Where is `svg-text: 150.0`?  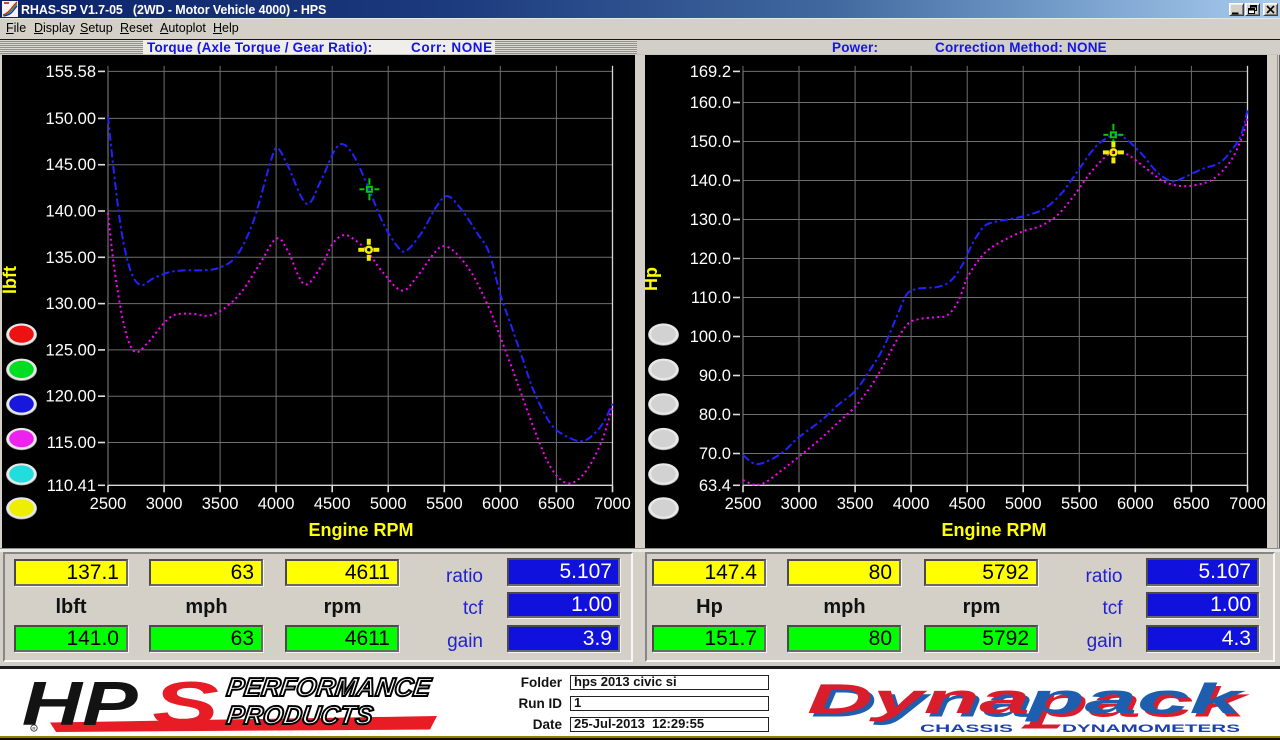 svg-text: 150.0 is located at coordinates (710, 142).